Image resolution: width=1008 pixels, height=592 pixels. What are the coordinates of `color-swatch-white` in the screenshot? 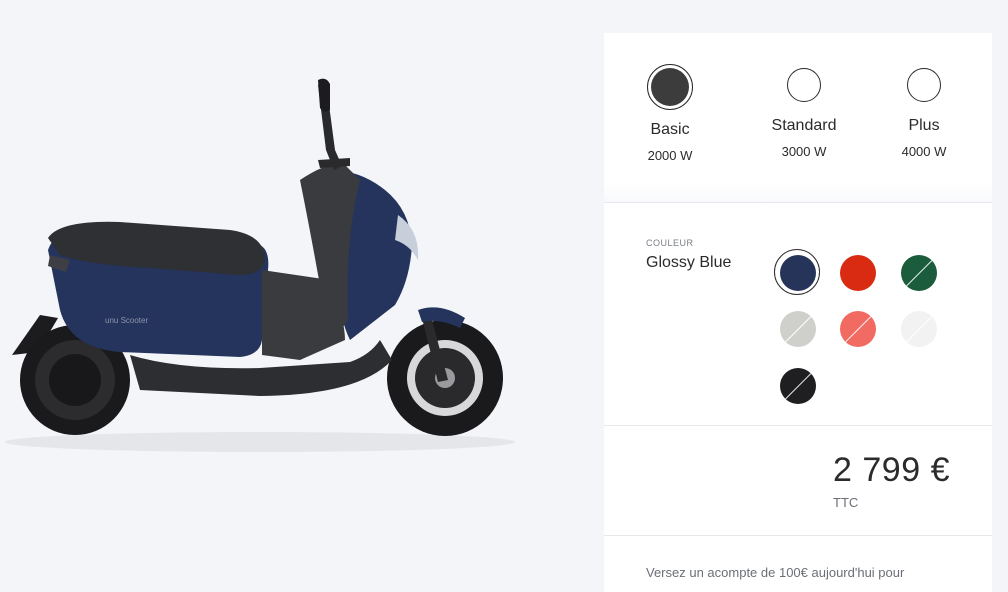 It's located at (919, 329).